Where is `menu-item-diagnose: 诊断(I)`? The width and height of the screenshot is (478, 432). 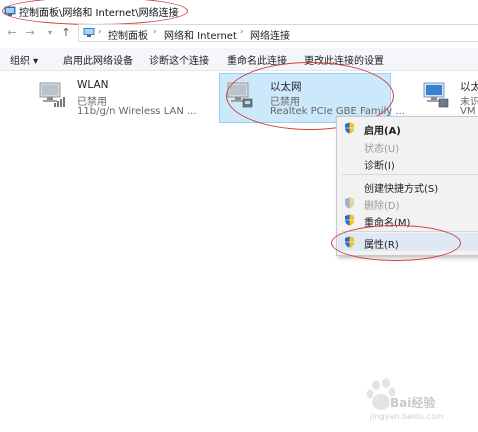
menu-item-diagnose: 诊断(I) is located at coordinates (379, 164).